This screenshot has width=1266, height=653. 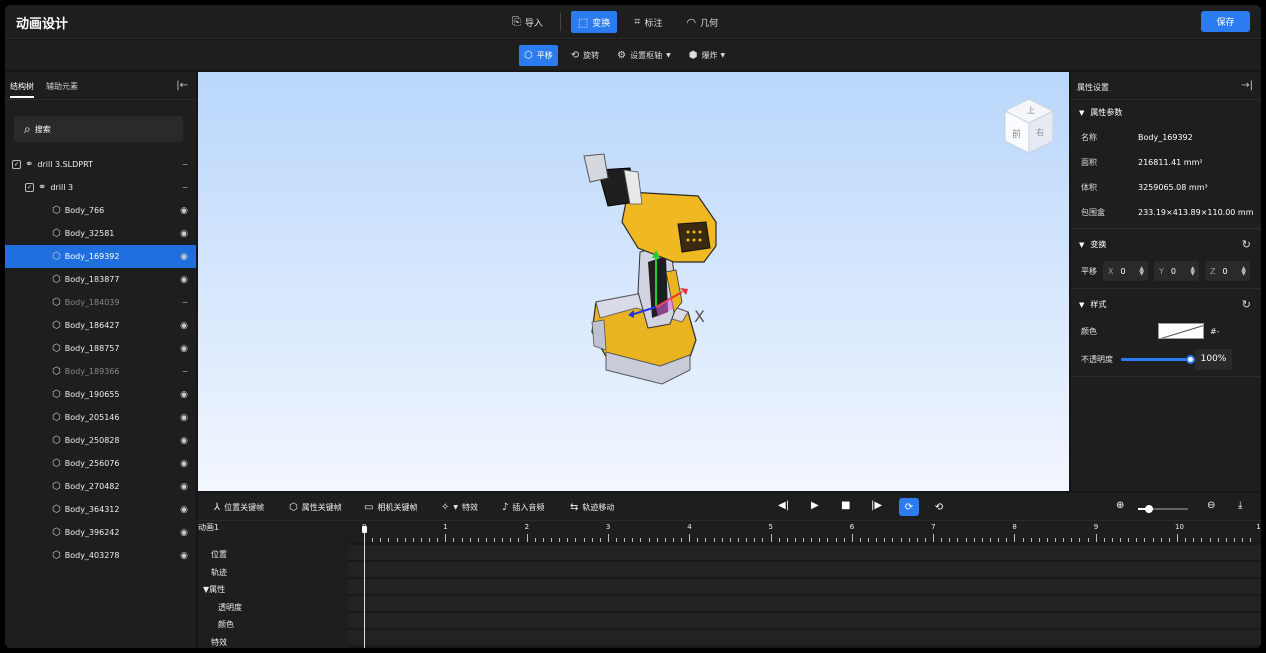 I want to click on track-label-color: 颜色, so click(x=226, y=624).